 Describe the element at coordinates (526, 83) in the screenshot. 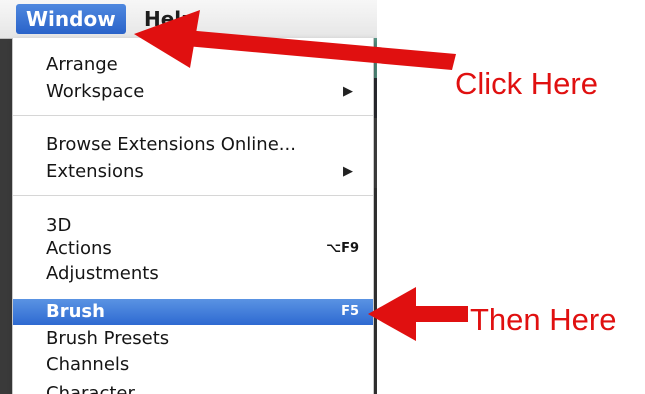

I see `annotation-click-here: Click Here` at that location.